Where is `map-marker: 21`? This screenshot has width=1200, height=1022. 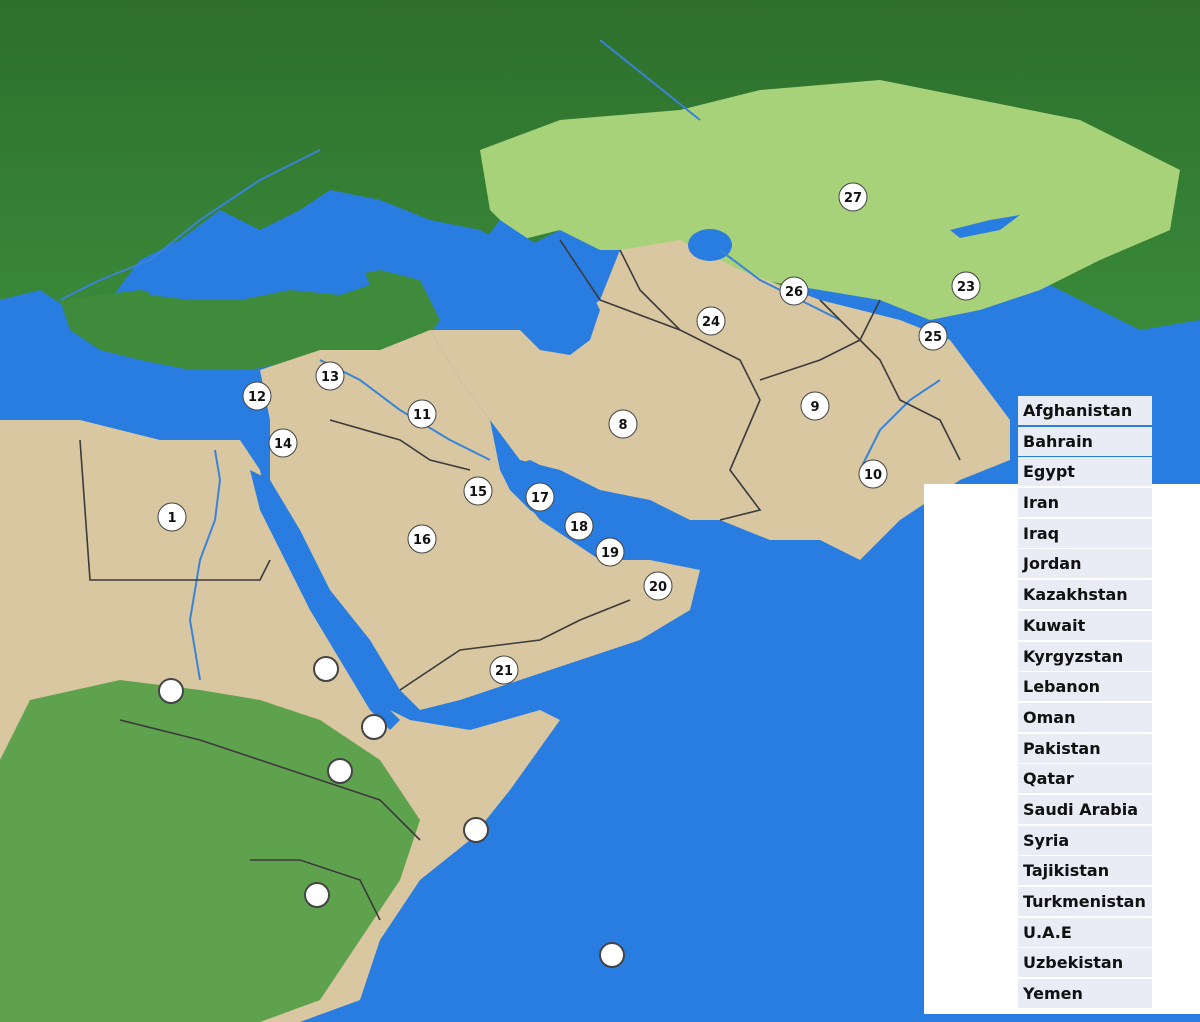 map-marker: 21 is located at coordinates (504, 670).